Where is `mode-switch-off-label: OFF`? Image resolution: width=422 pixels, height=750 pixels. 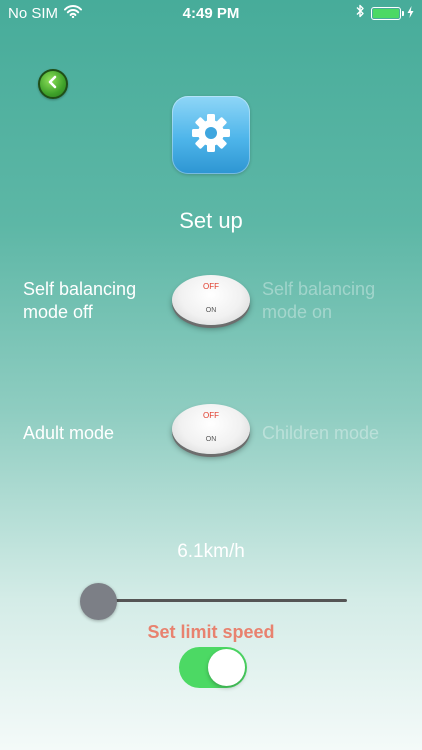
mode-switch-off-label: OFF is located at coordinates (211, 415).